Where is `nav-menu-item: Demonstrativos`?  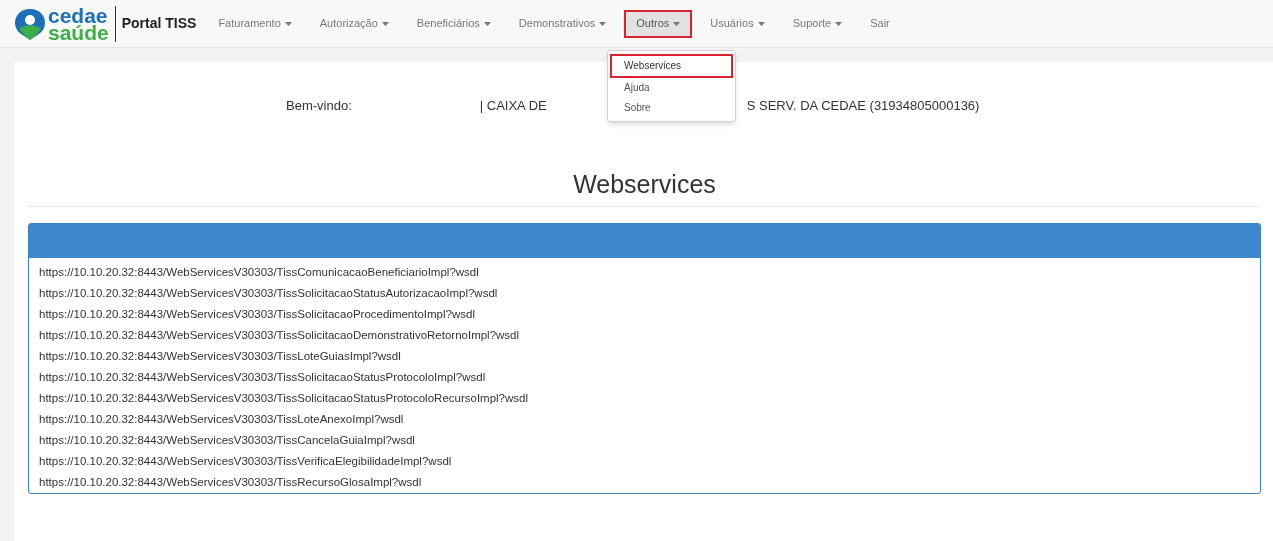
nav-menu-item: Demonstrativos is located at coordinates (562, 23).